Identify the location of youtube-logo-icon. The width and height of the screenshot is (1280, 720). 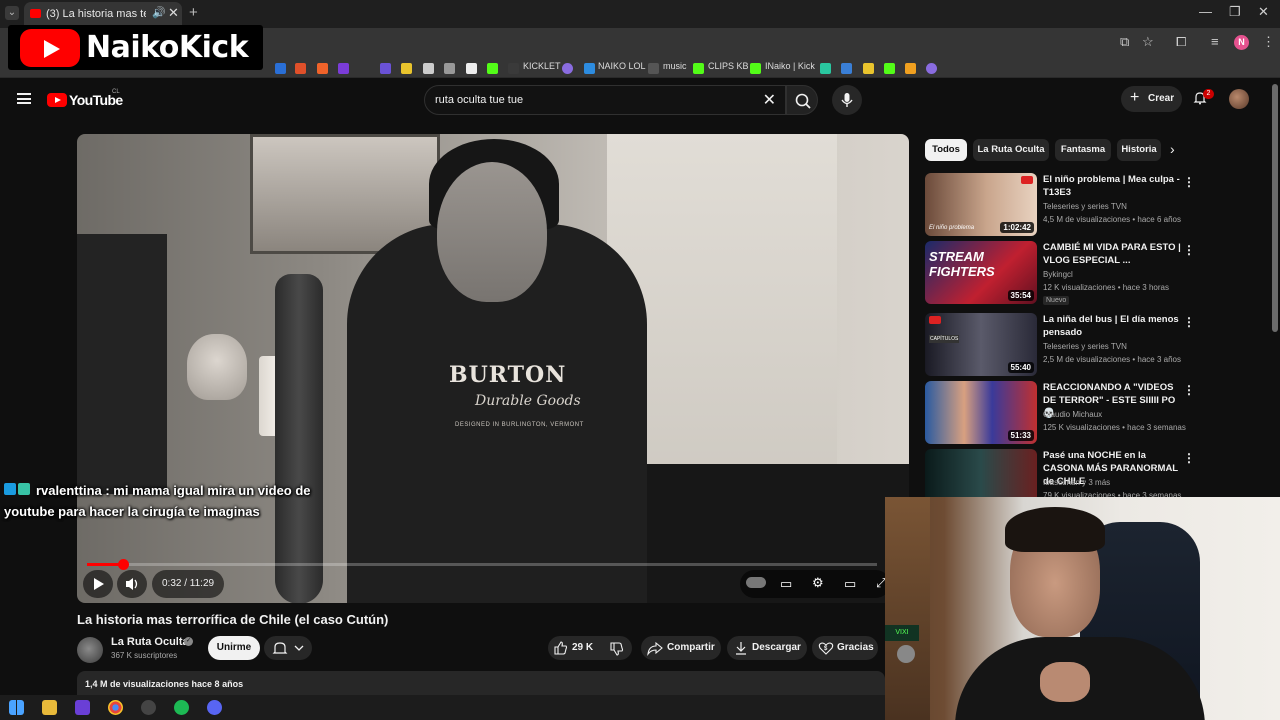
(57, 100).